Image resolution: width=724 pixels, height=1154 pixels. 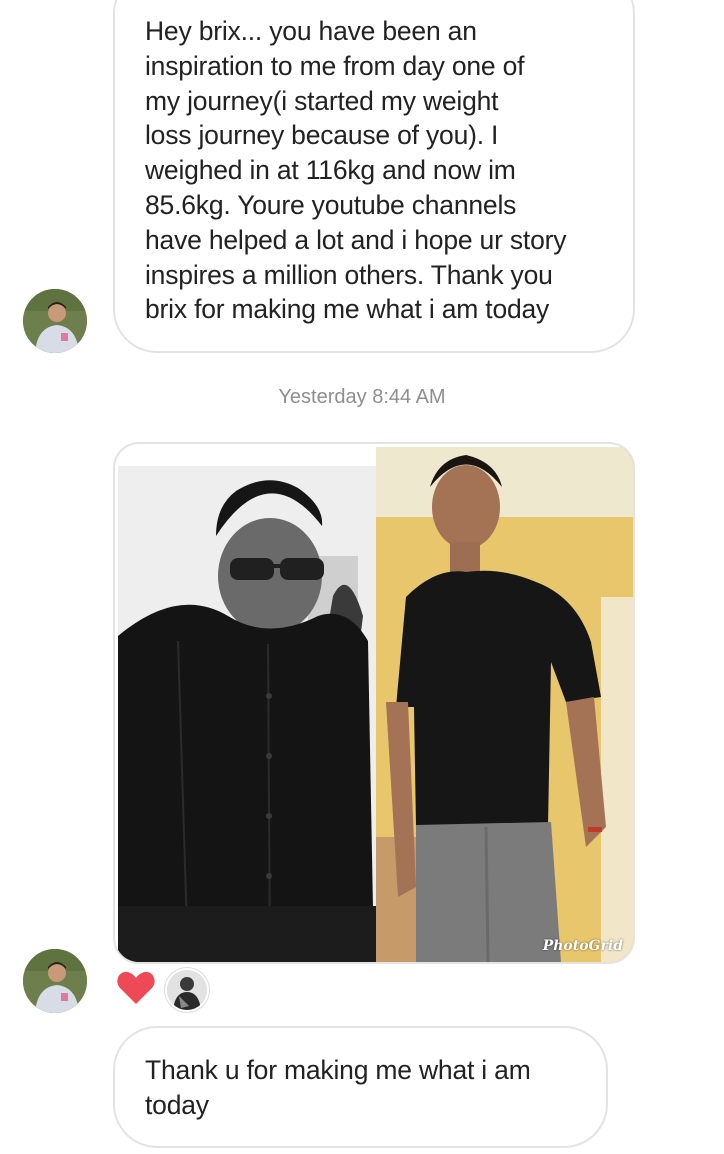 What do you see at coordinates (356, 239) in the screenshot?
I see `message-line: have helped a lot and i hope ur story` at bounding box center [356, 239].